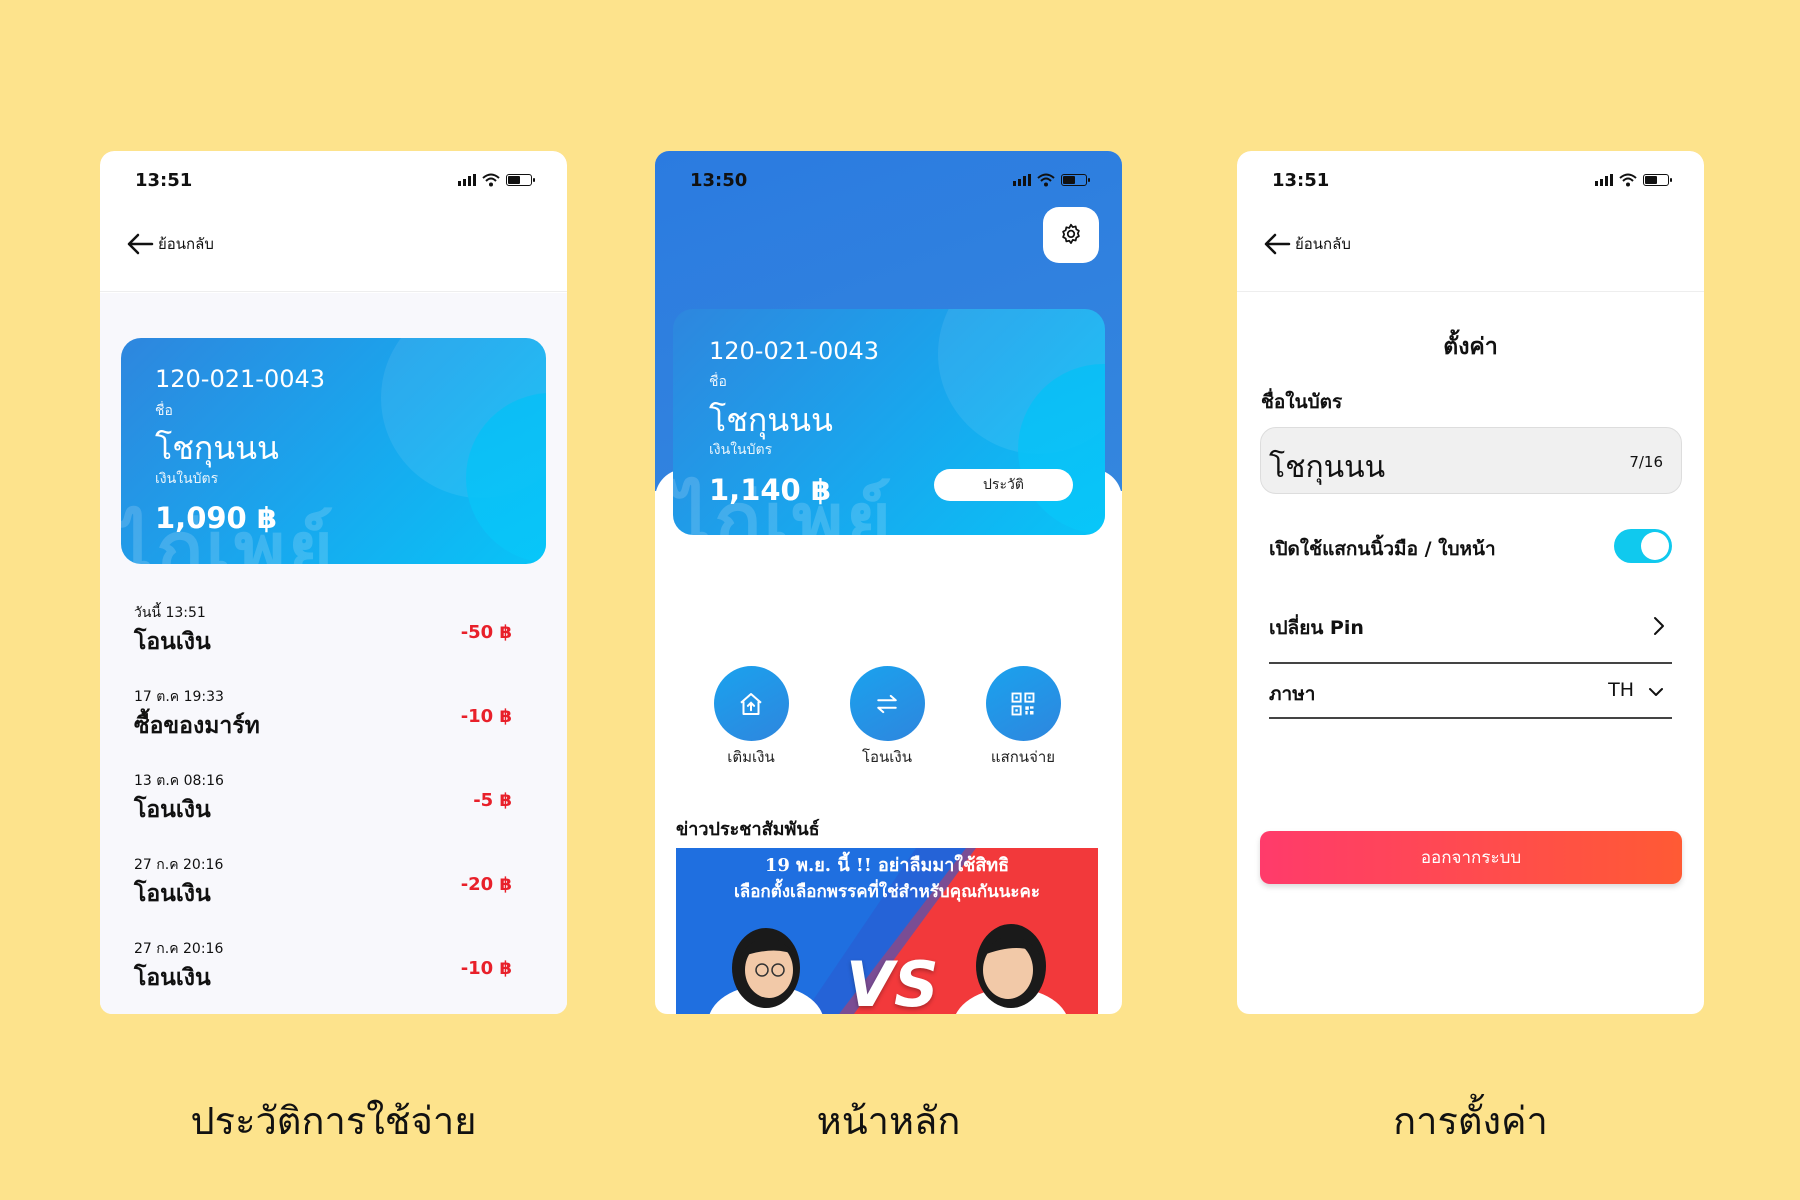  Describe the element at coordinates (323, 722) in the screenshot. I see `transaction-row: 17 ต.ค 19:33 ซื้อของมาร์ท -10 ฿` at that location.